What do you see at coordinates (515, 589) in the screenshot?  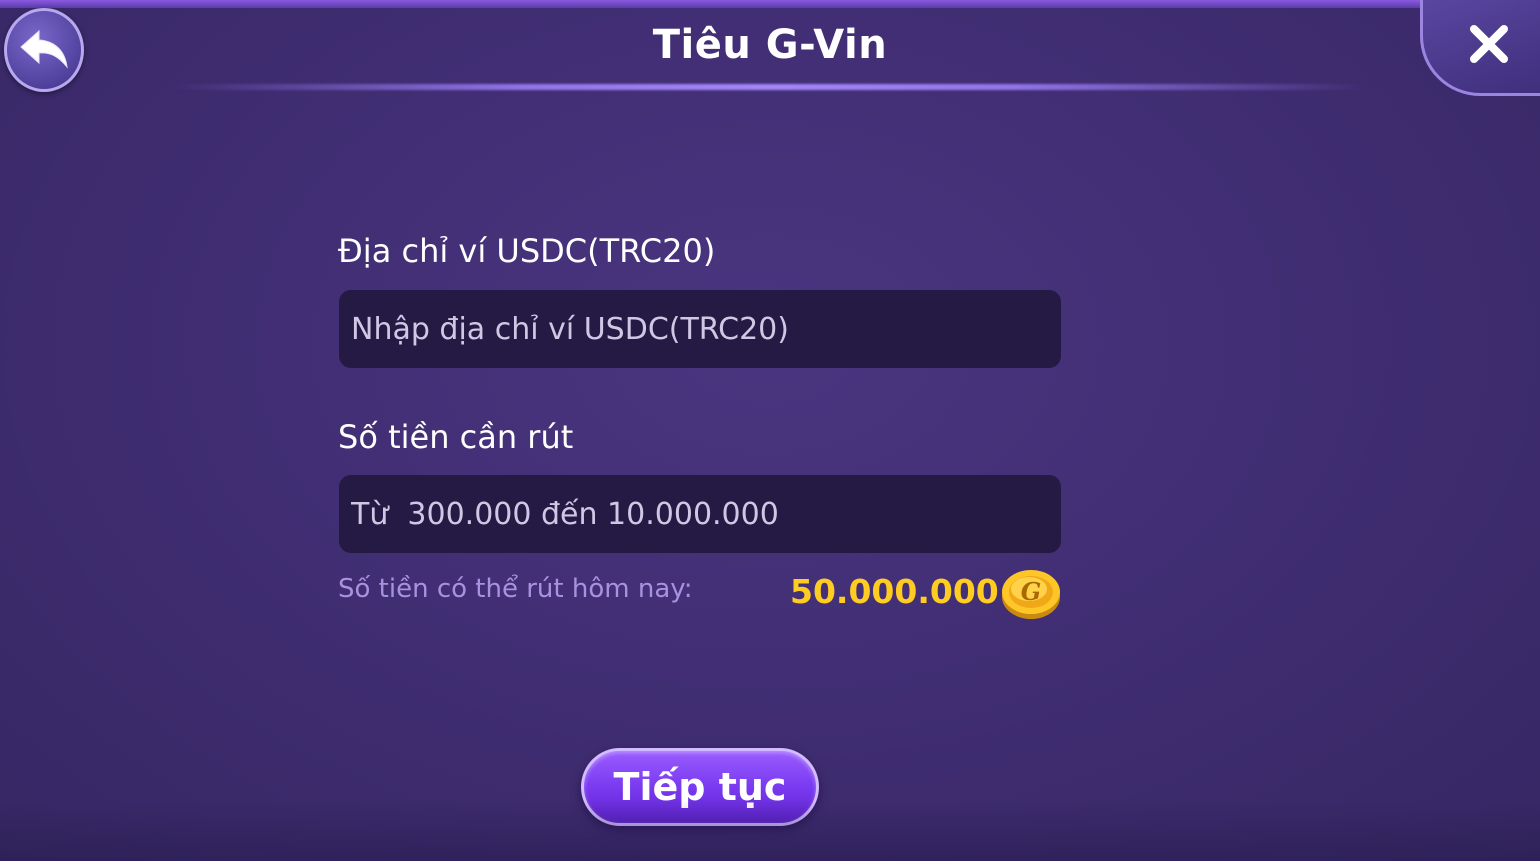 I see `daily-limit-label: Số tiền có thể rút hôm nay:` at bounding box center [515, 589].